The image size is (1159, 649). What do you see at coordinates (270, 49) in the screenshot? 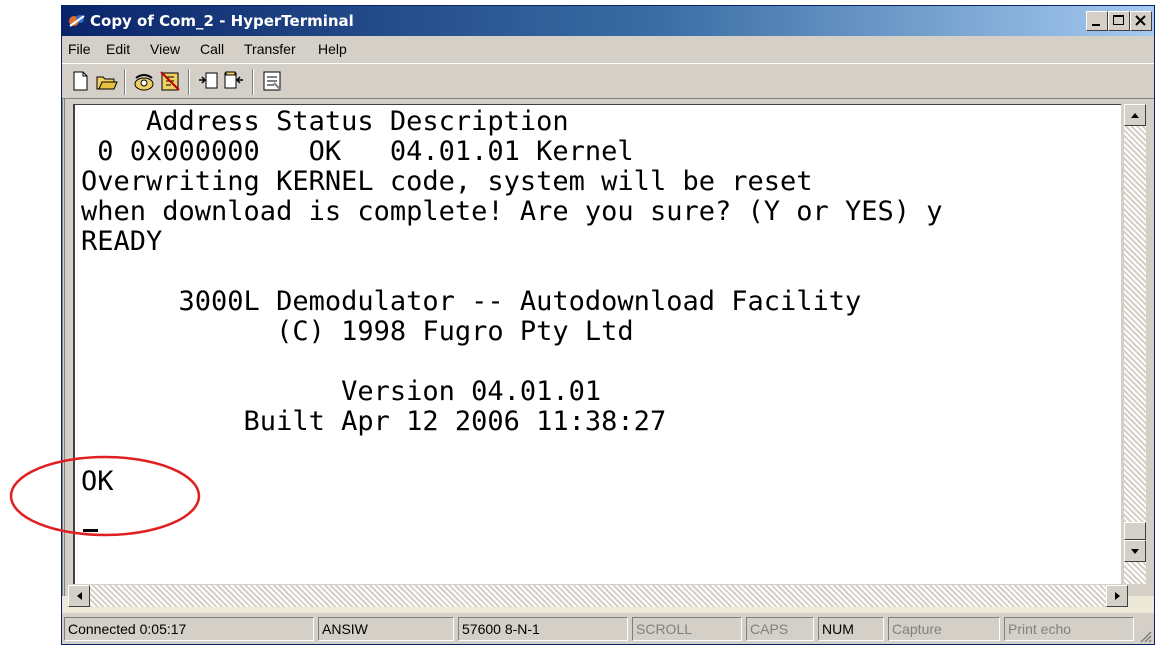
I see `menu-transfer: Transfer` at bounding box center [270, 49].